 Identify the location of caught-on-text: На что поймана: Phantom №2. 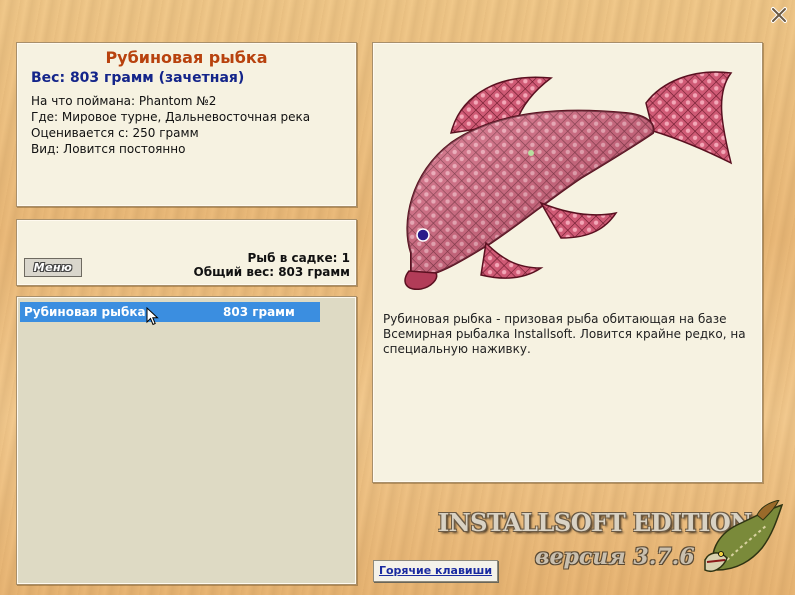
(124, 101).